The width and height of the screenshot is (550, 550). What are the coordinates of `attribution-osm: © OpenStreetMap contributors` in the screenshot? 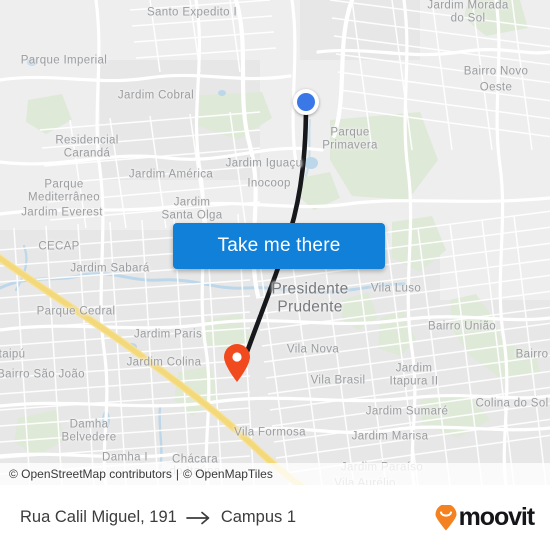 It's located at (90, 474).